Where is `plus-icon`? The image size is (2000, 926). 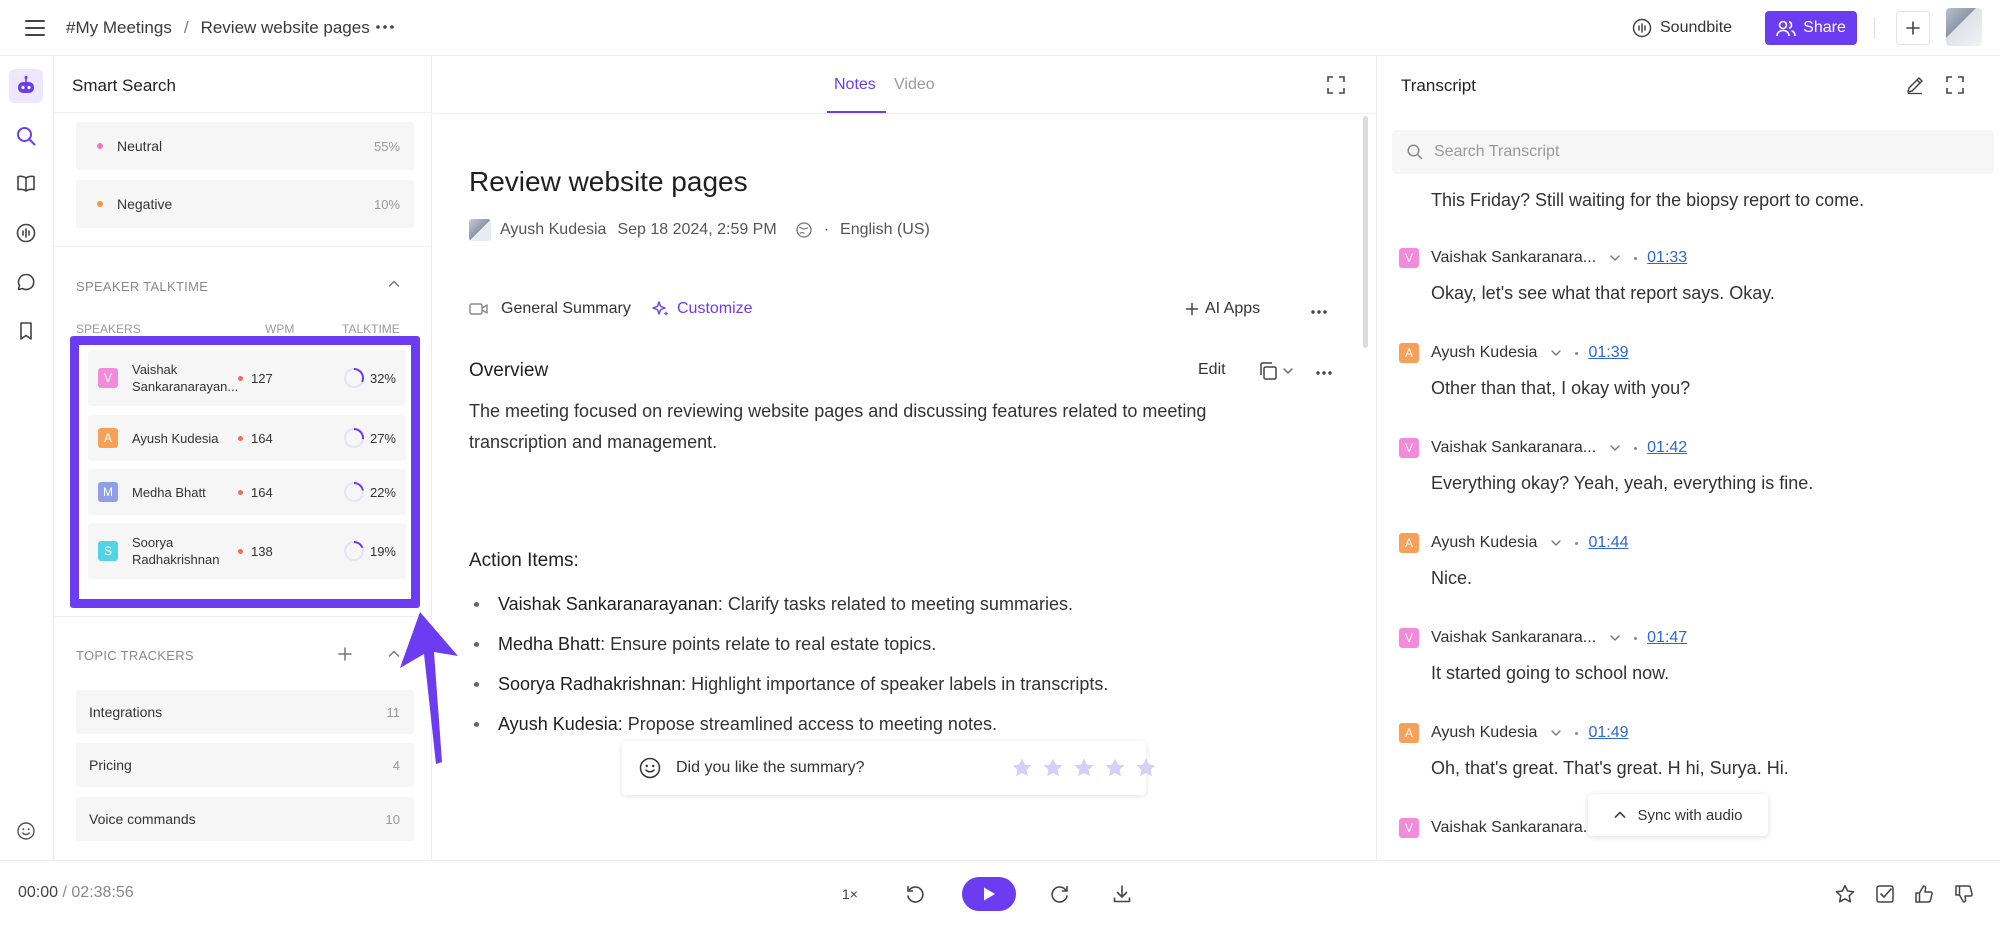
plus-icon is located at coordinates (1913, 28).